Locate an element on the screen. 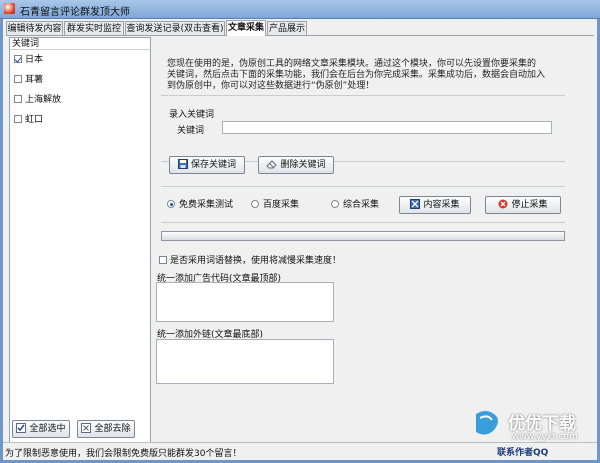  keyword-label: 上海解放 is located at coordinates (43, 100).